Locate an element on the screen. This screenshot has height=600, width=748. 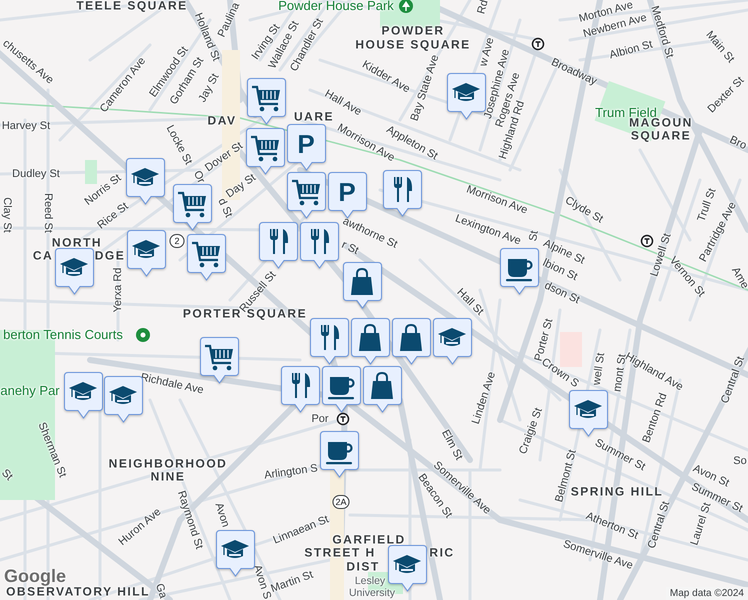
area-label: NINE is located at coordinates (168, 477).